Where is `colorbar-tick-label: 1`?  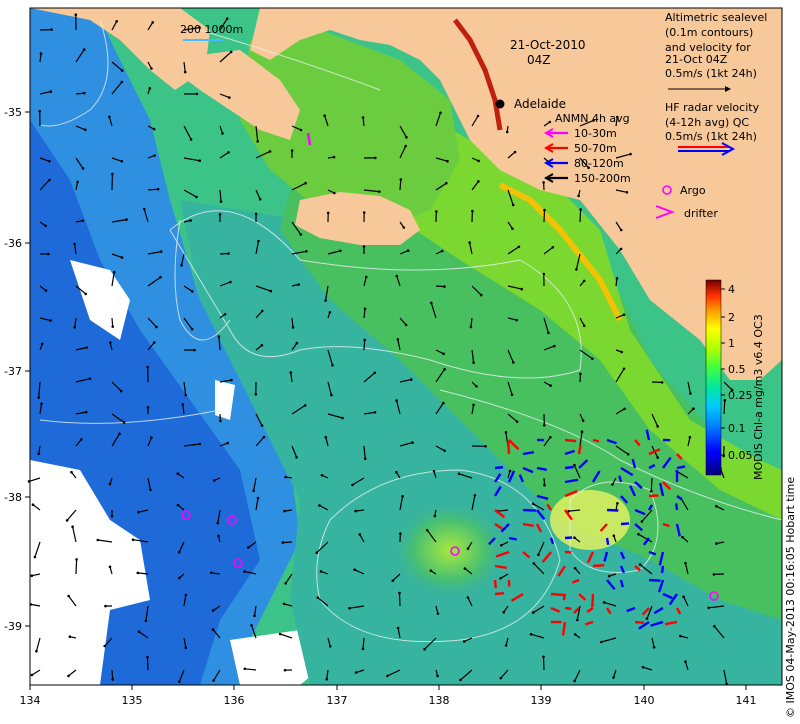 colorbar-tick-label: 1 is located at coordinates (731, 343).